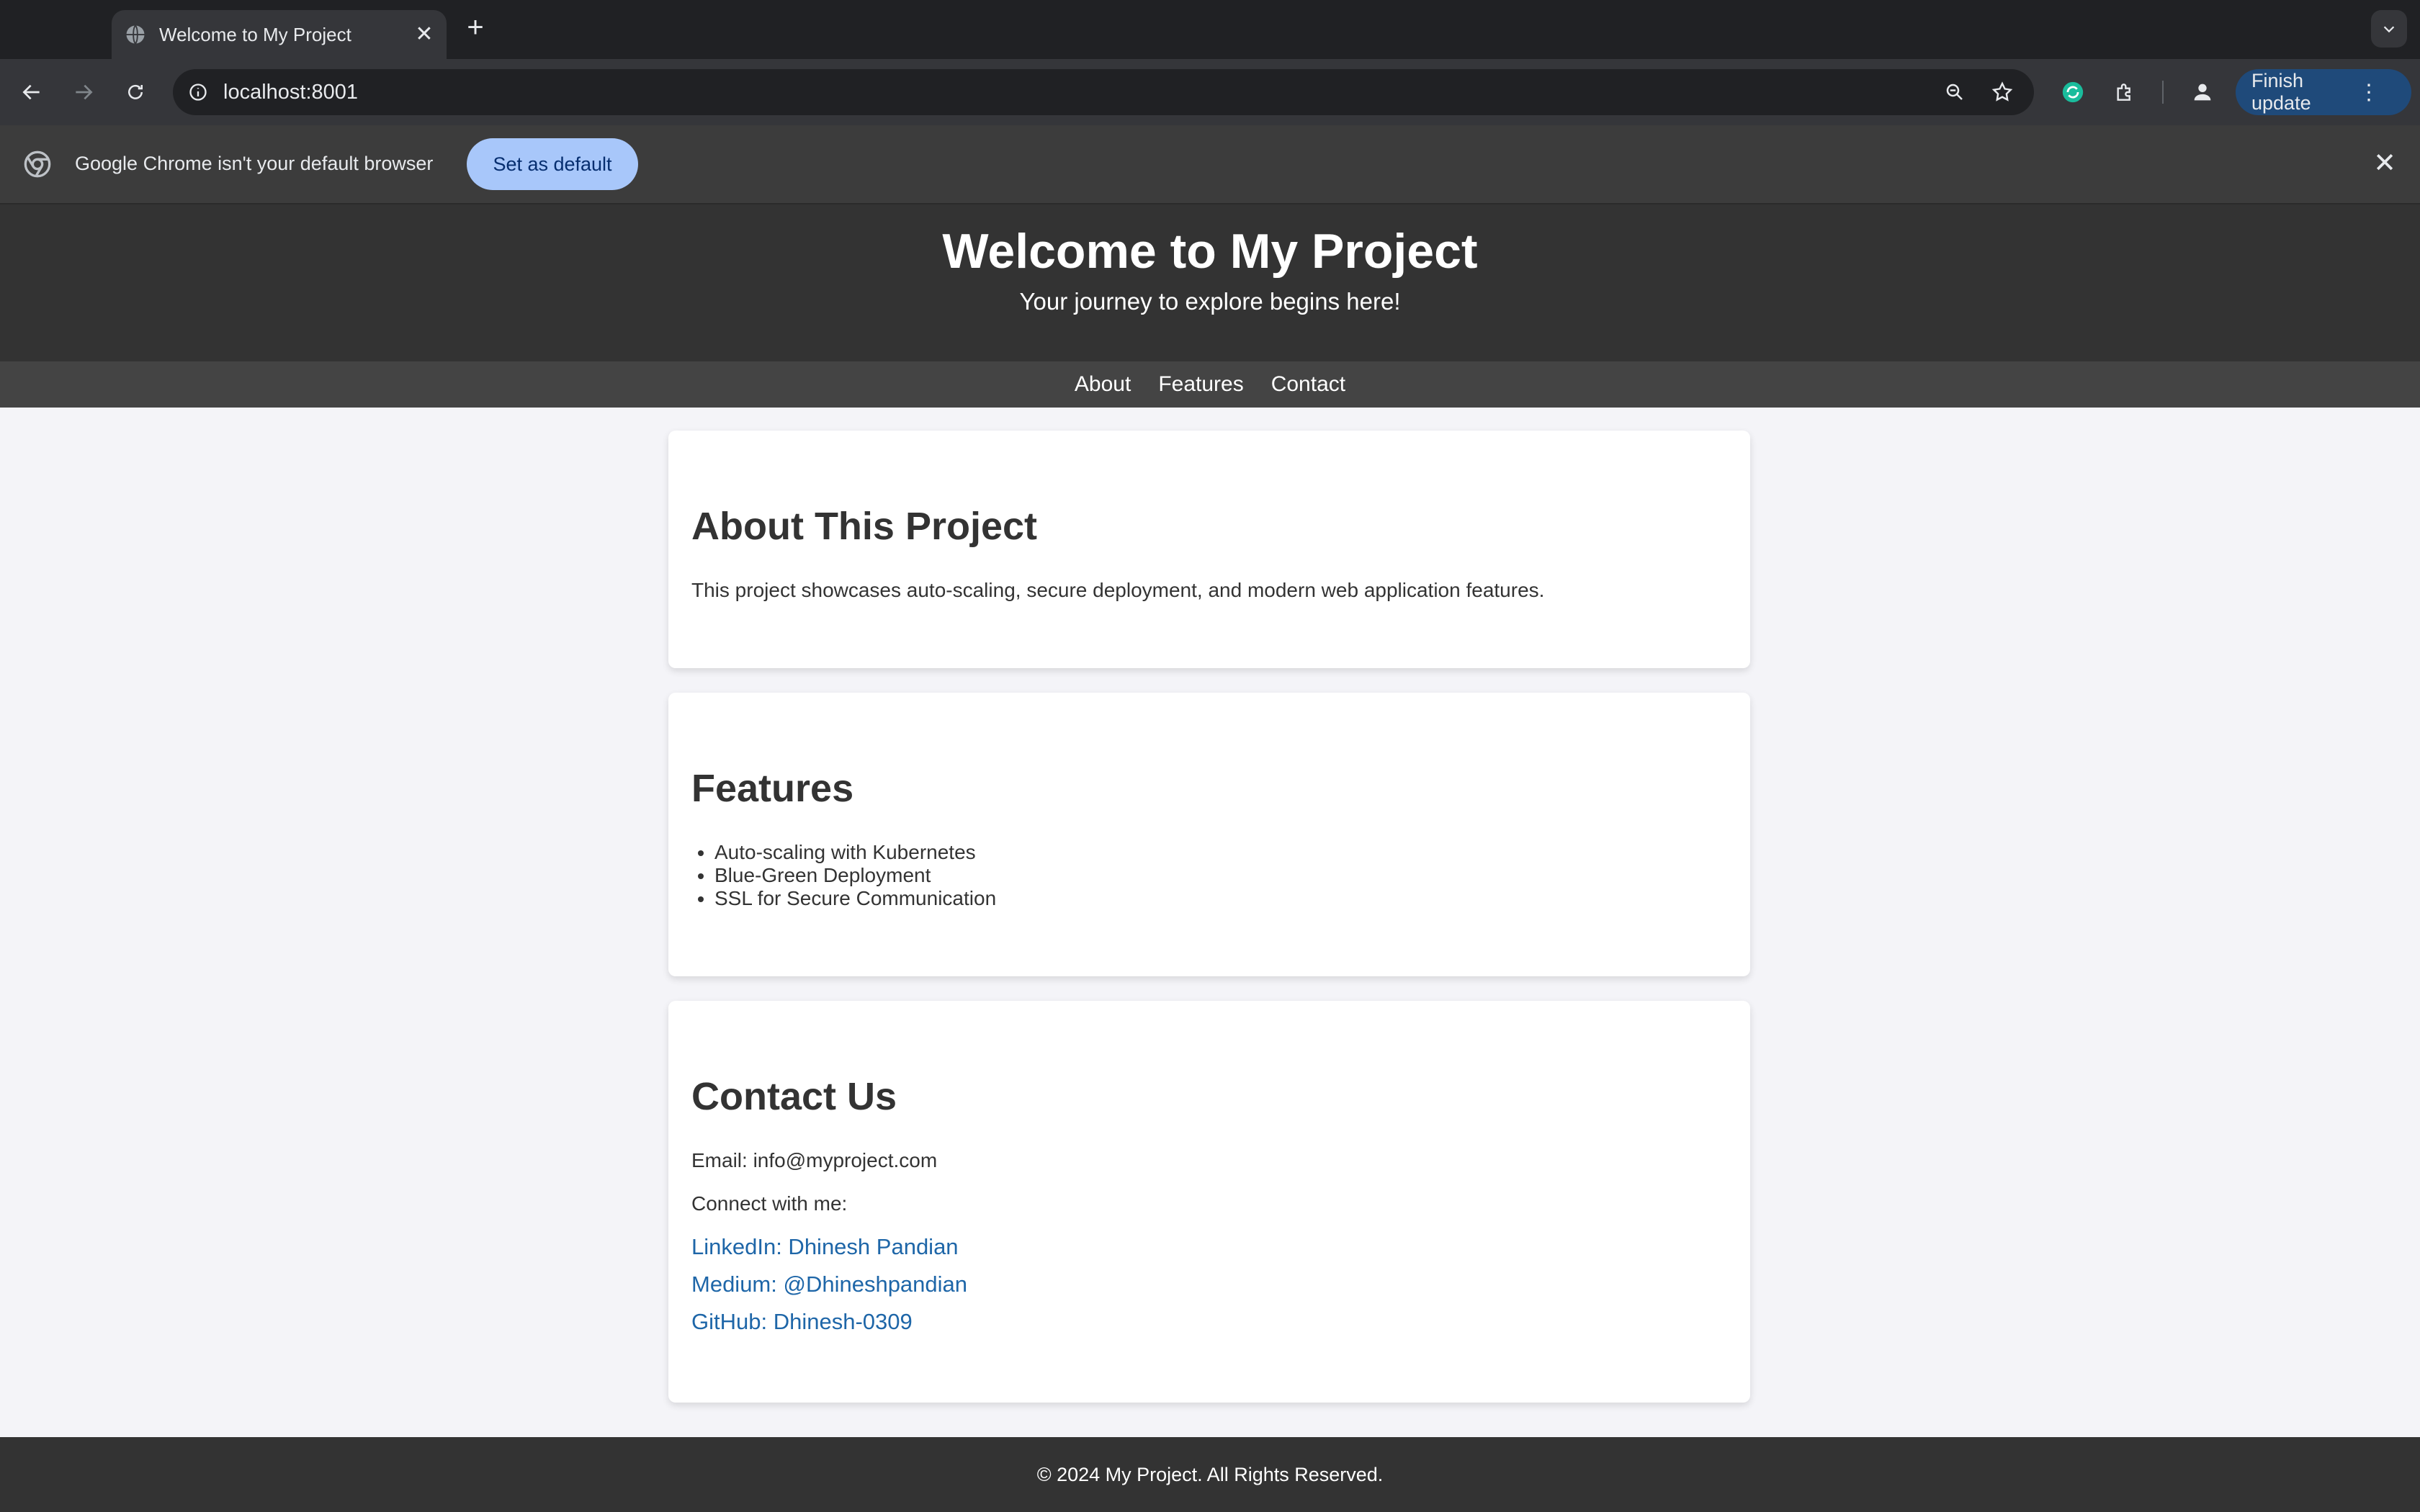  I want to click on profile-icon, so click(2202, 92).